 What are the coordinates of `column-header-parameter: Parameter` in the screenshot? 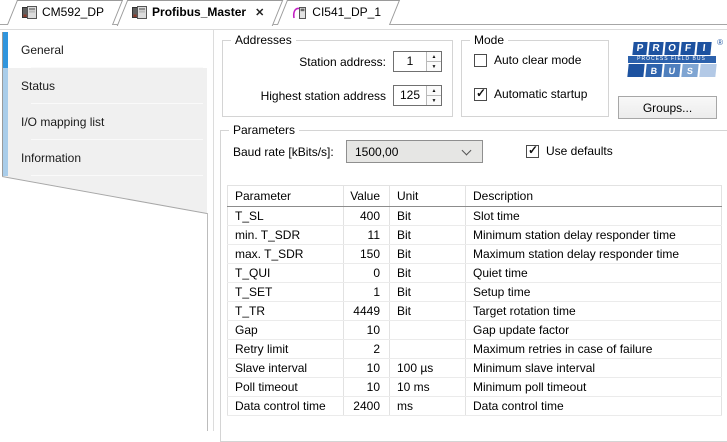 It's located at (285, 196).